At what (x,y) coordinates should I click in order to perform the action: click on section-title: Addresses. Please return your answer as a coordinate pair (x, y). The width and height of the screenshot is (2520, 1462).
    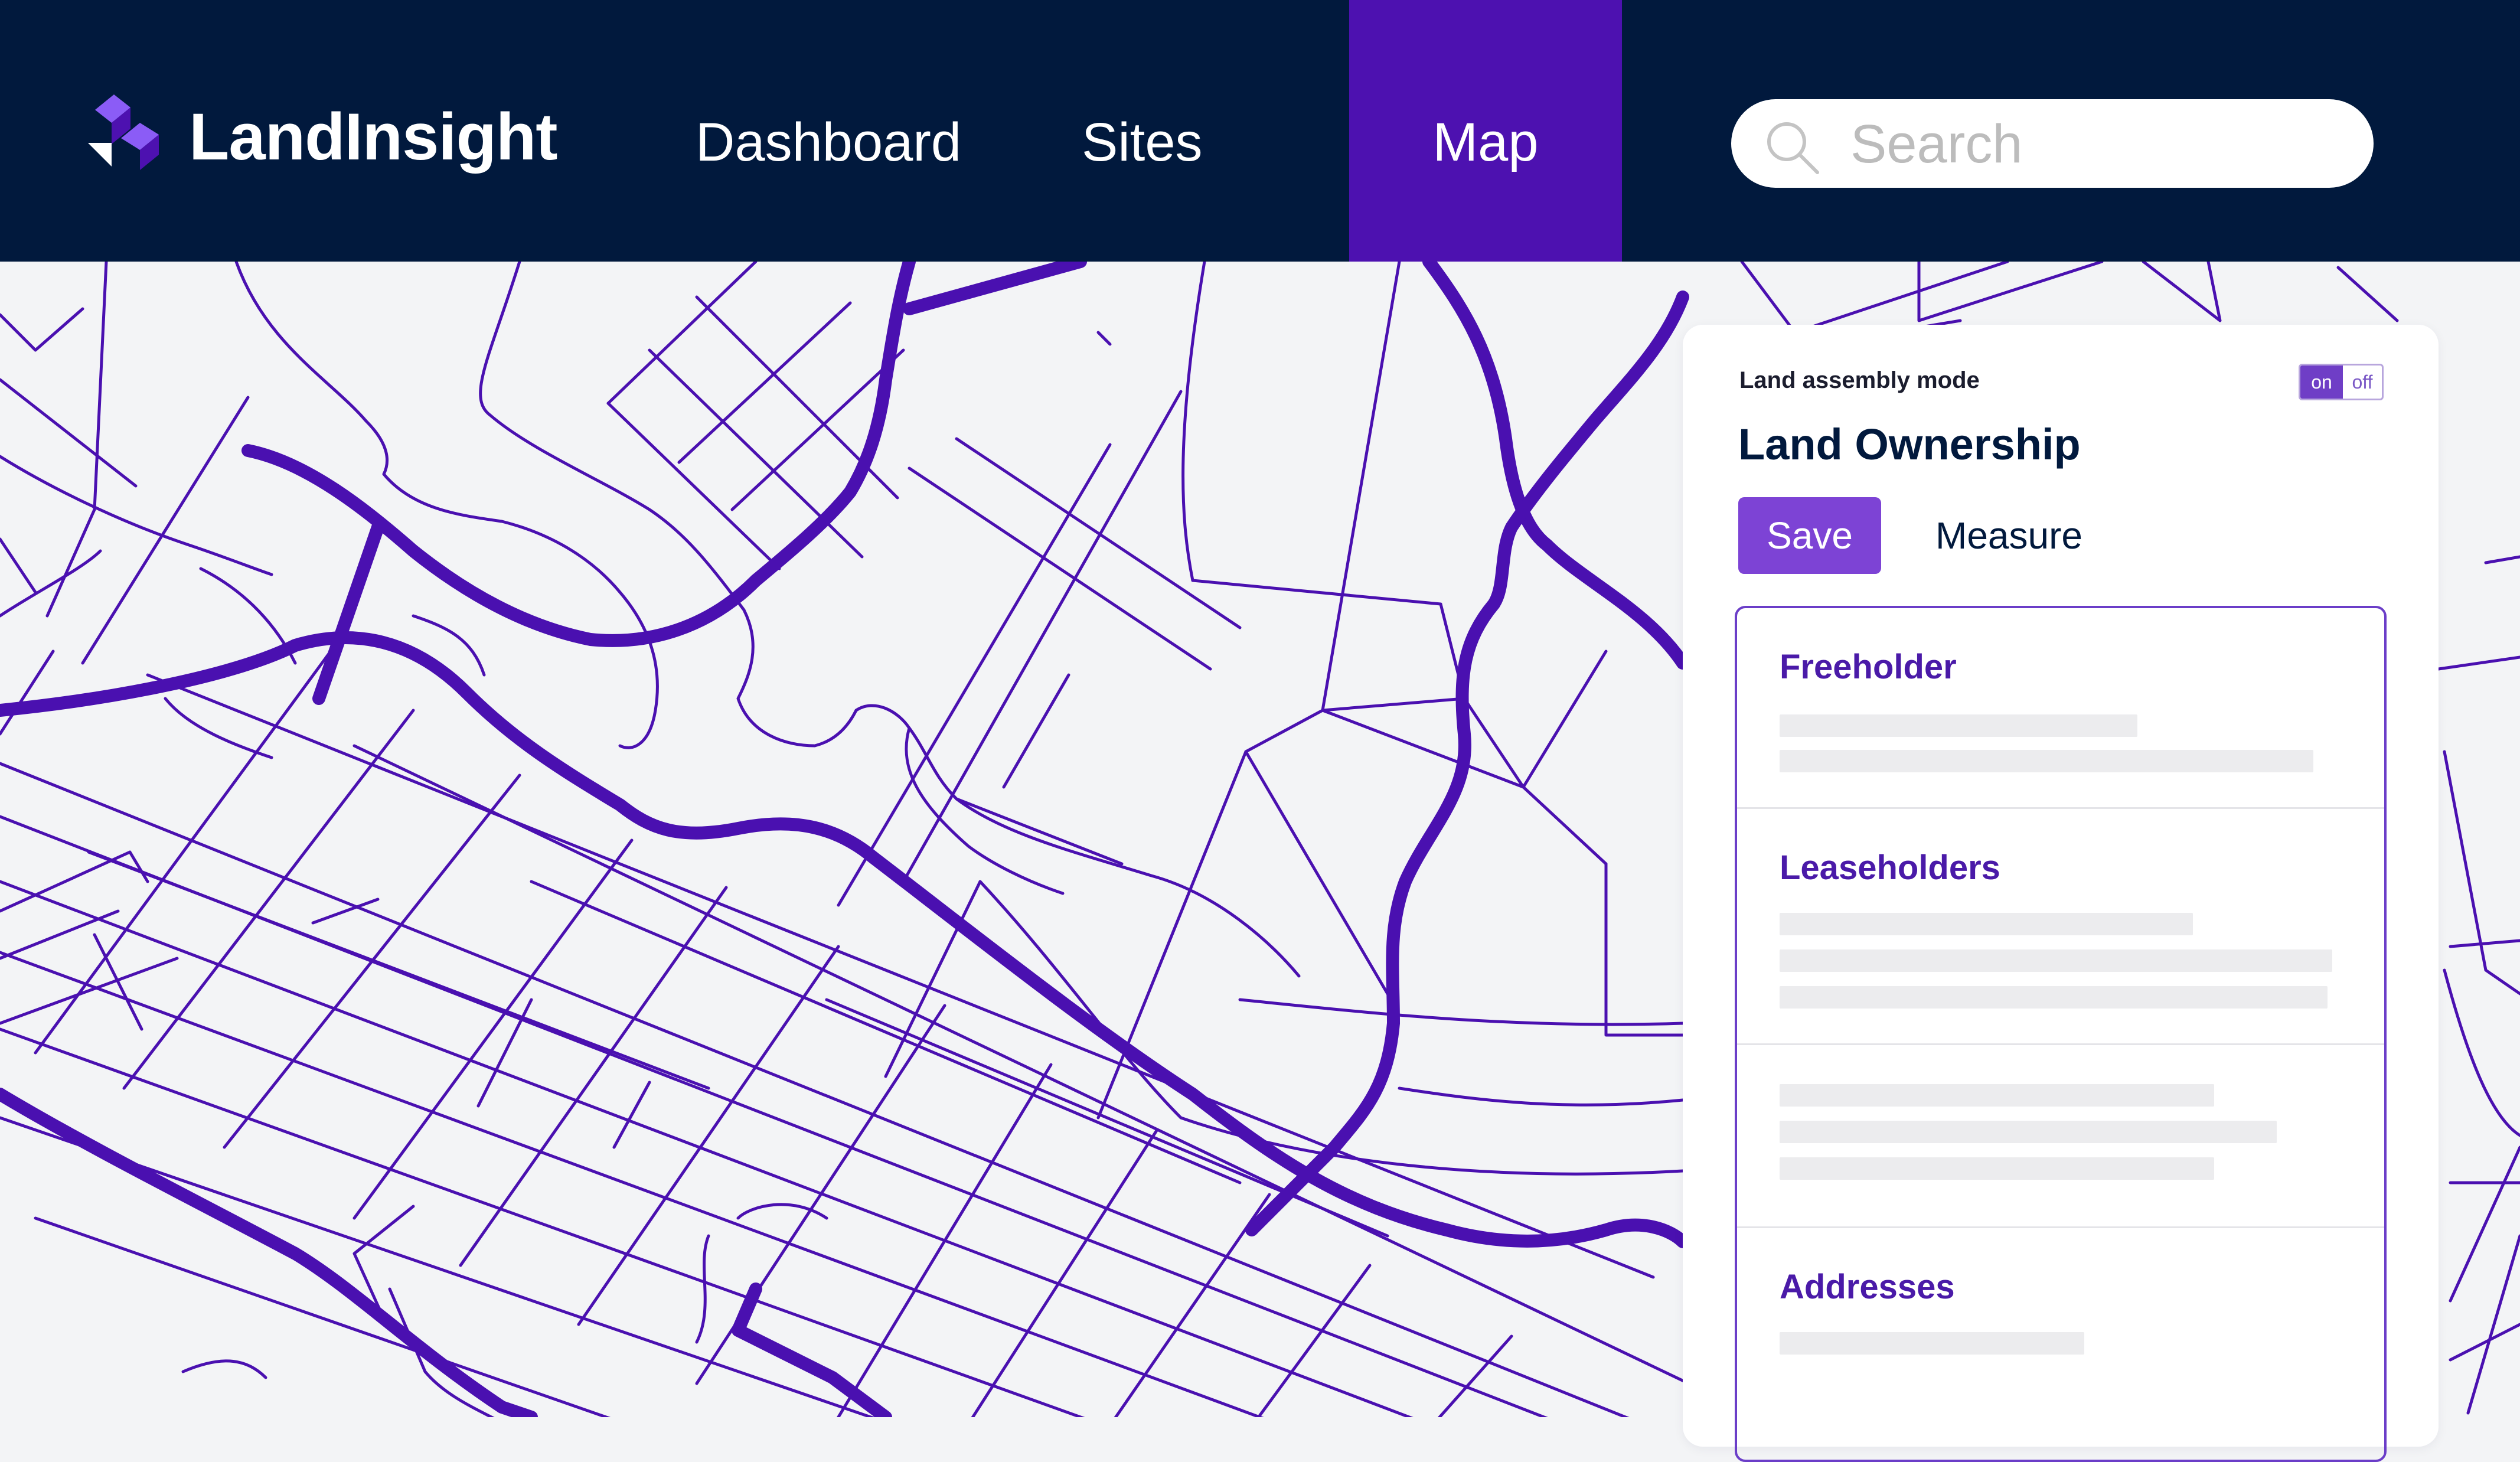
    Looking at the image, I should click on (1867, 1287).